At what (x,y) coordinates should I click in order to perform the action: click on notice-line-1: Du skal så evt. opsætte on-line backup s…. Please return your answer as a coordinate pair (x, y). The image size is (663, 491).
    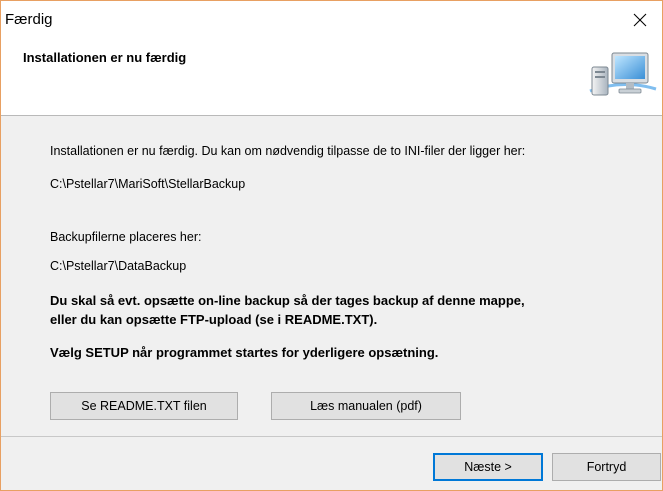
    Looking at the image, I should click on (287, 300).